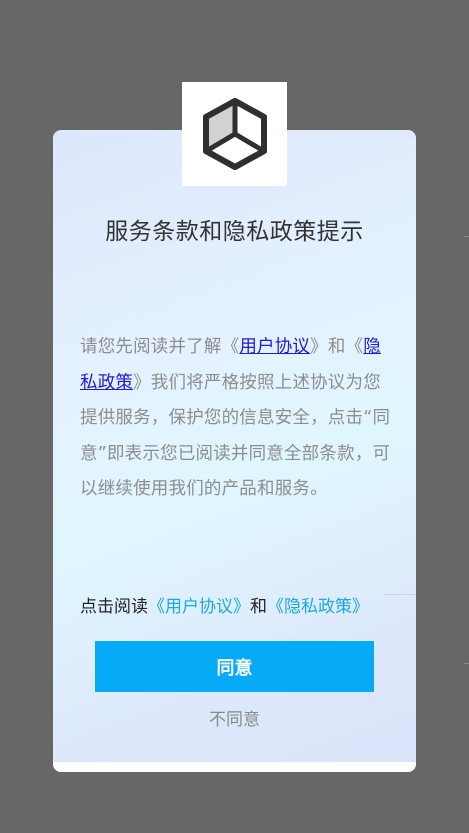 The image size is (469, 833). What do you see at coordinates (318, 607) in the screenshot?
I see `consent-privacy-policy-link: 《隐私政策》` at bounding box center [318, 607].